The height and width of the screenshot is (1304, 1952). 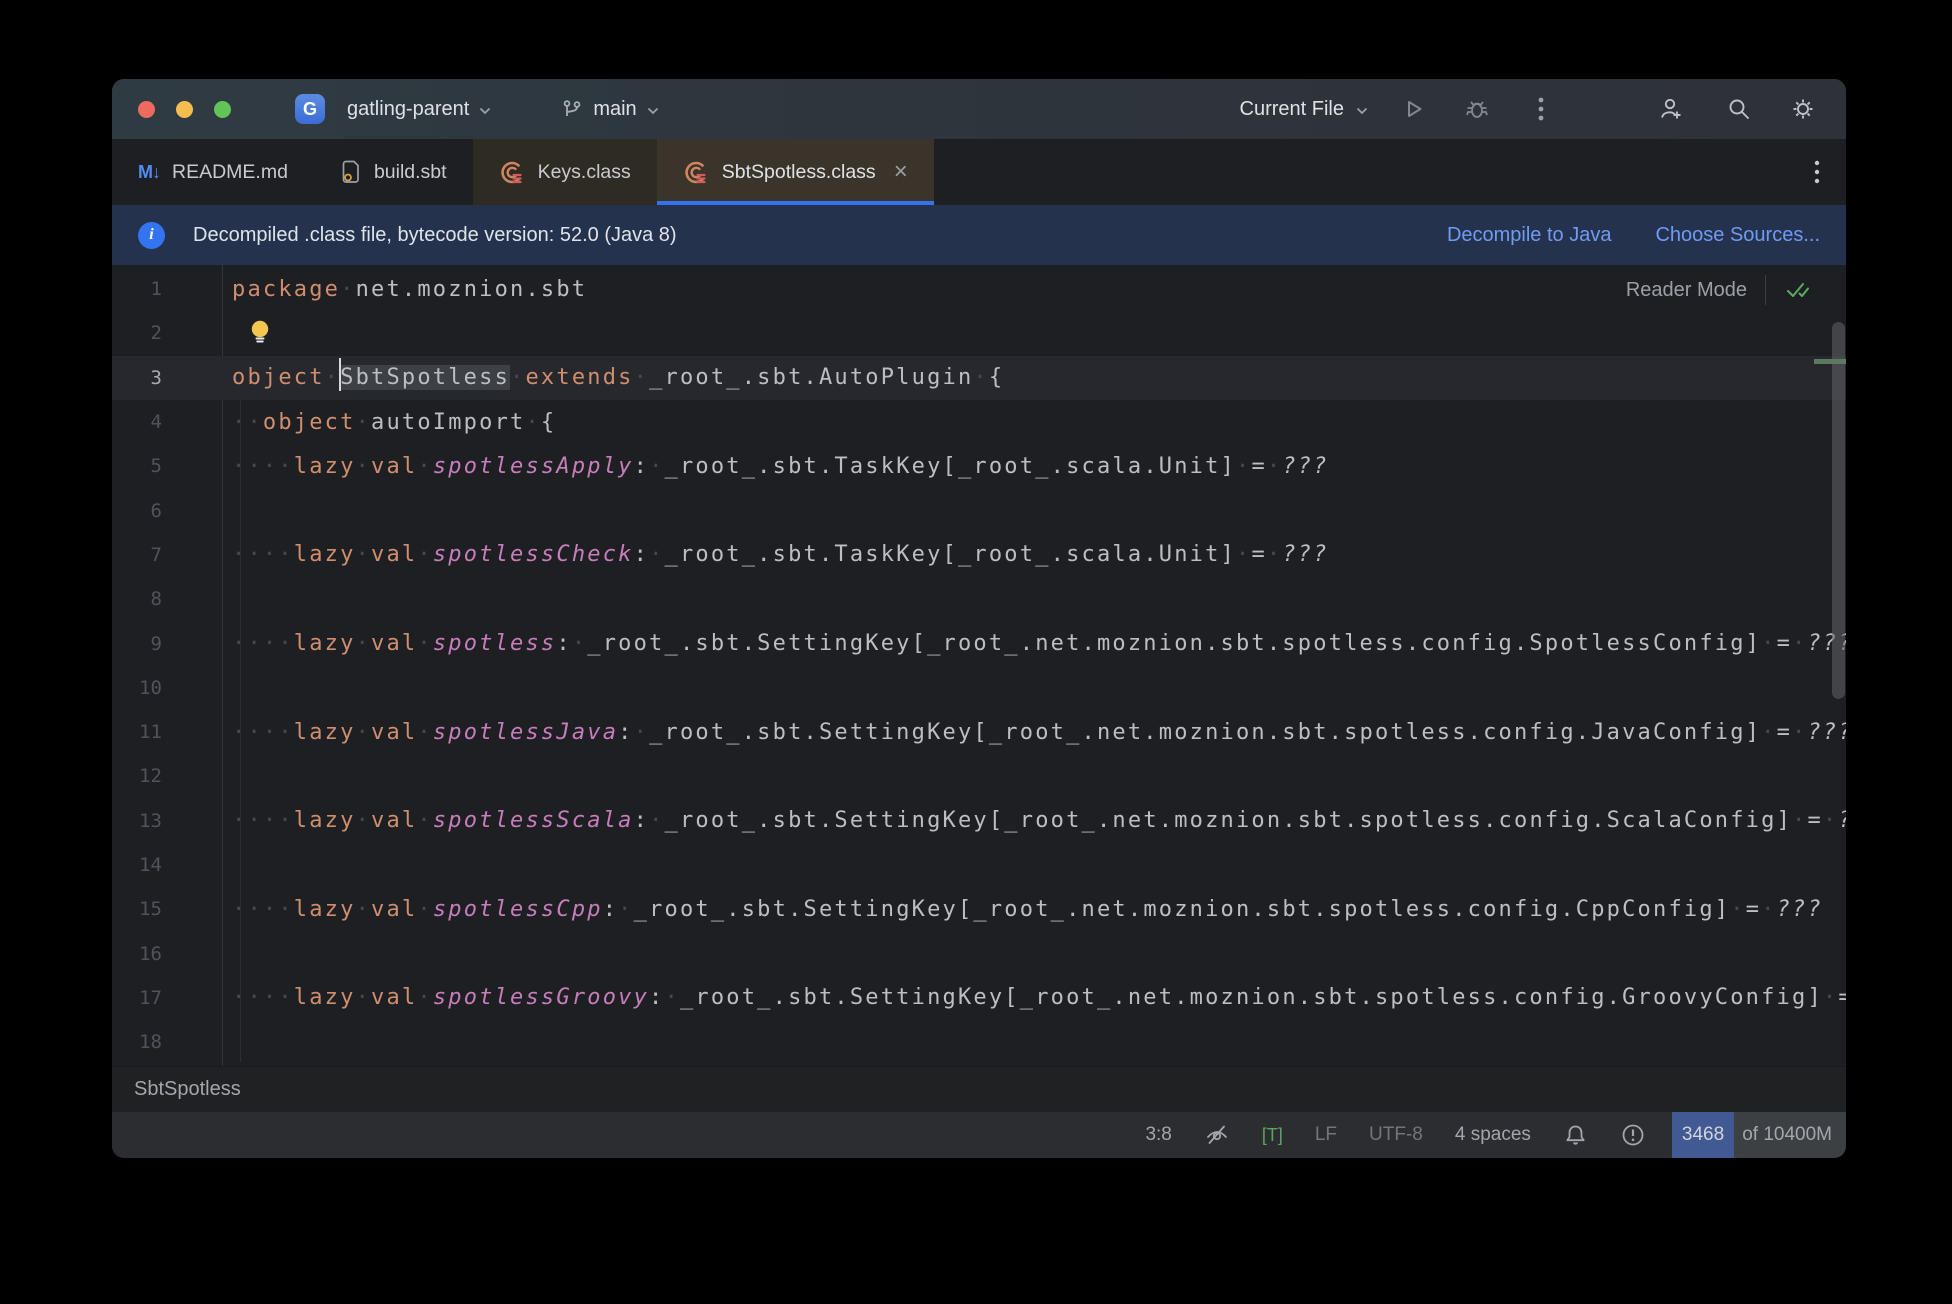 What do you see at coordinates (1798, 290) in the screenshot?
I see `inspections-ok-icon` at bounding box center [1798, 290].